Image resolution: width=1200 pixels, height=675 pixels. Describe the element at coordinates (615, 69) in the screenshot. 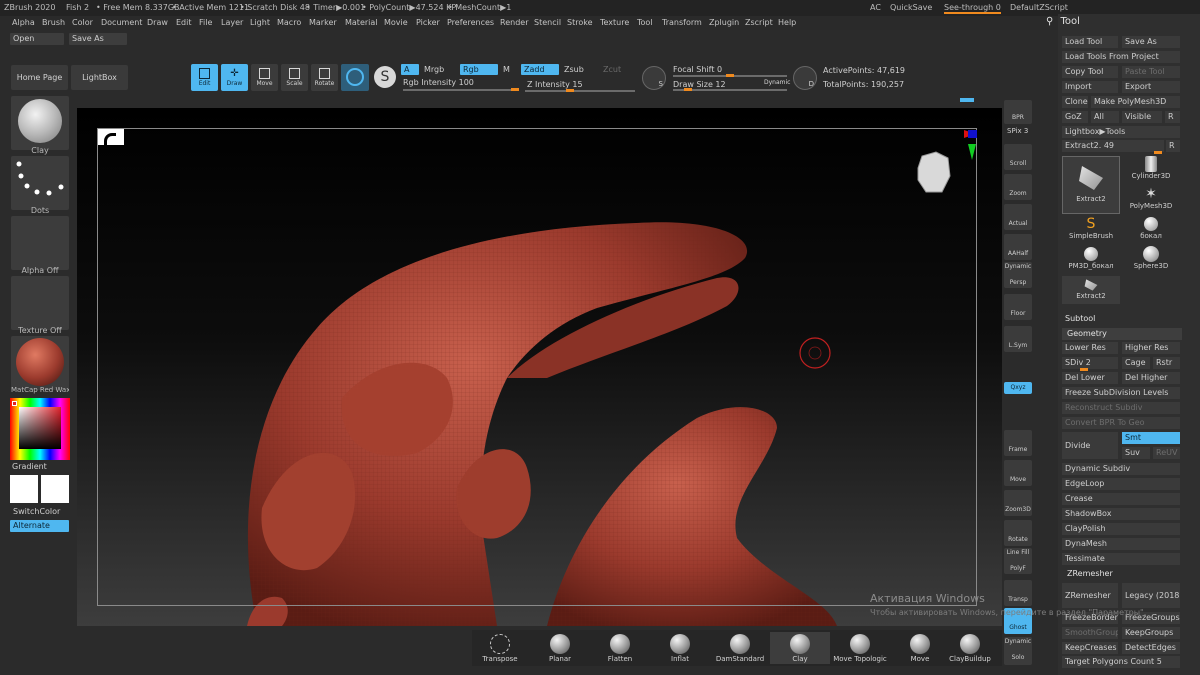

I see `zcut-toggle: Zcut` at that location.